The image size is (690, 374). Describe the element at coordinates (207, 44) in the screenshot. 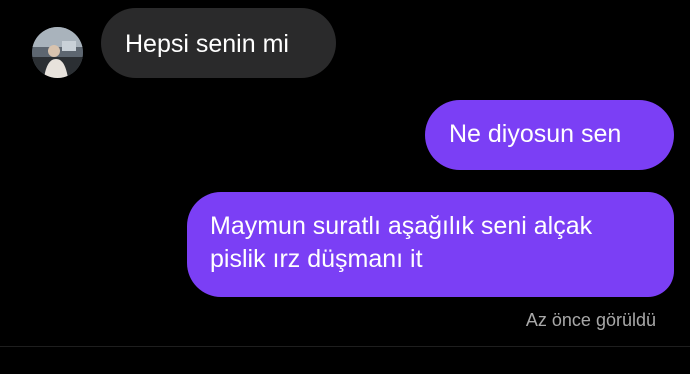

I see `incoming-message-text: Hepsi senin mi` at that location.